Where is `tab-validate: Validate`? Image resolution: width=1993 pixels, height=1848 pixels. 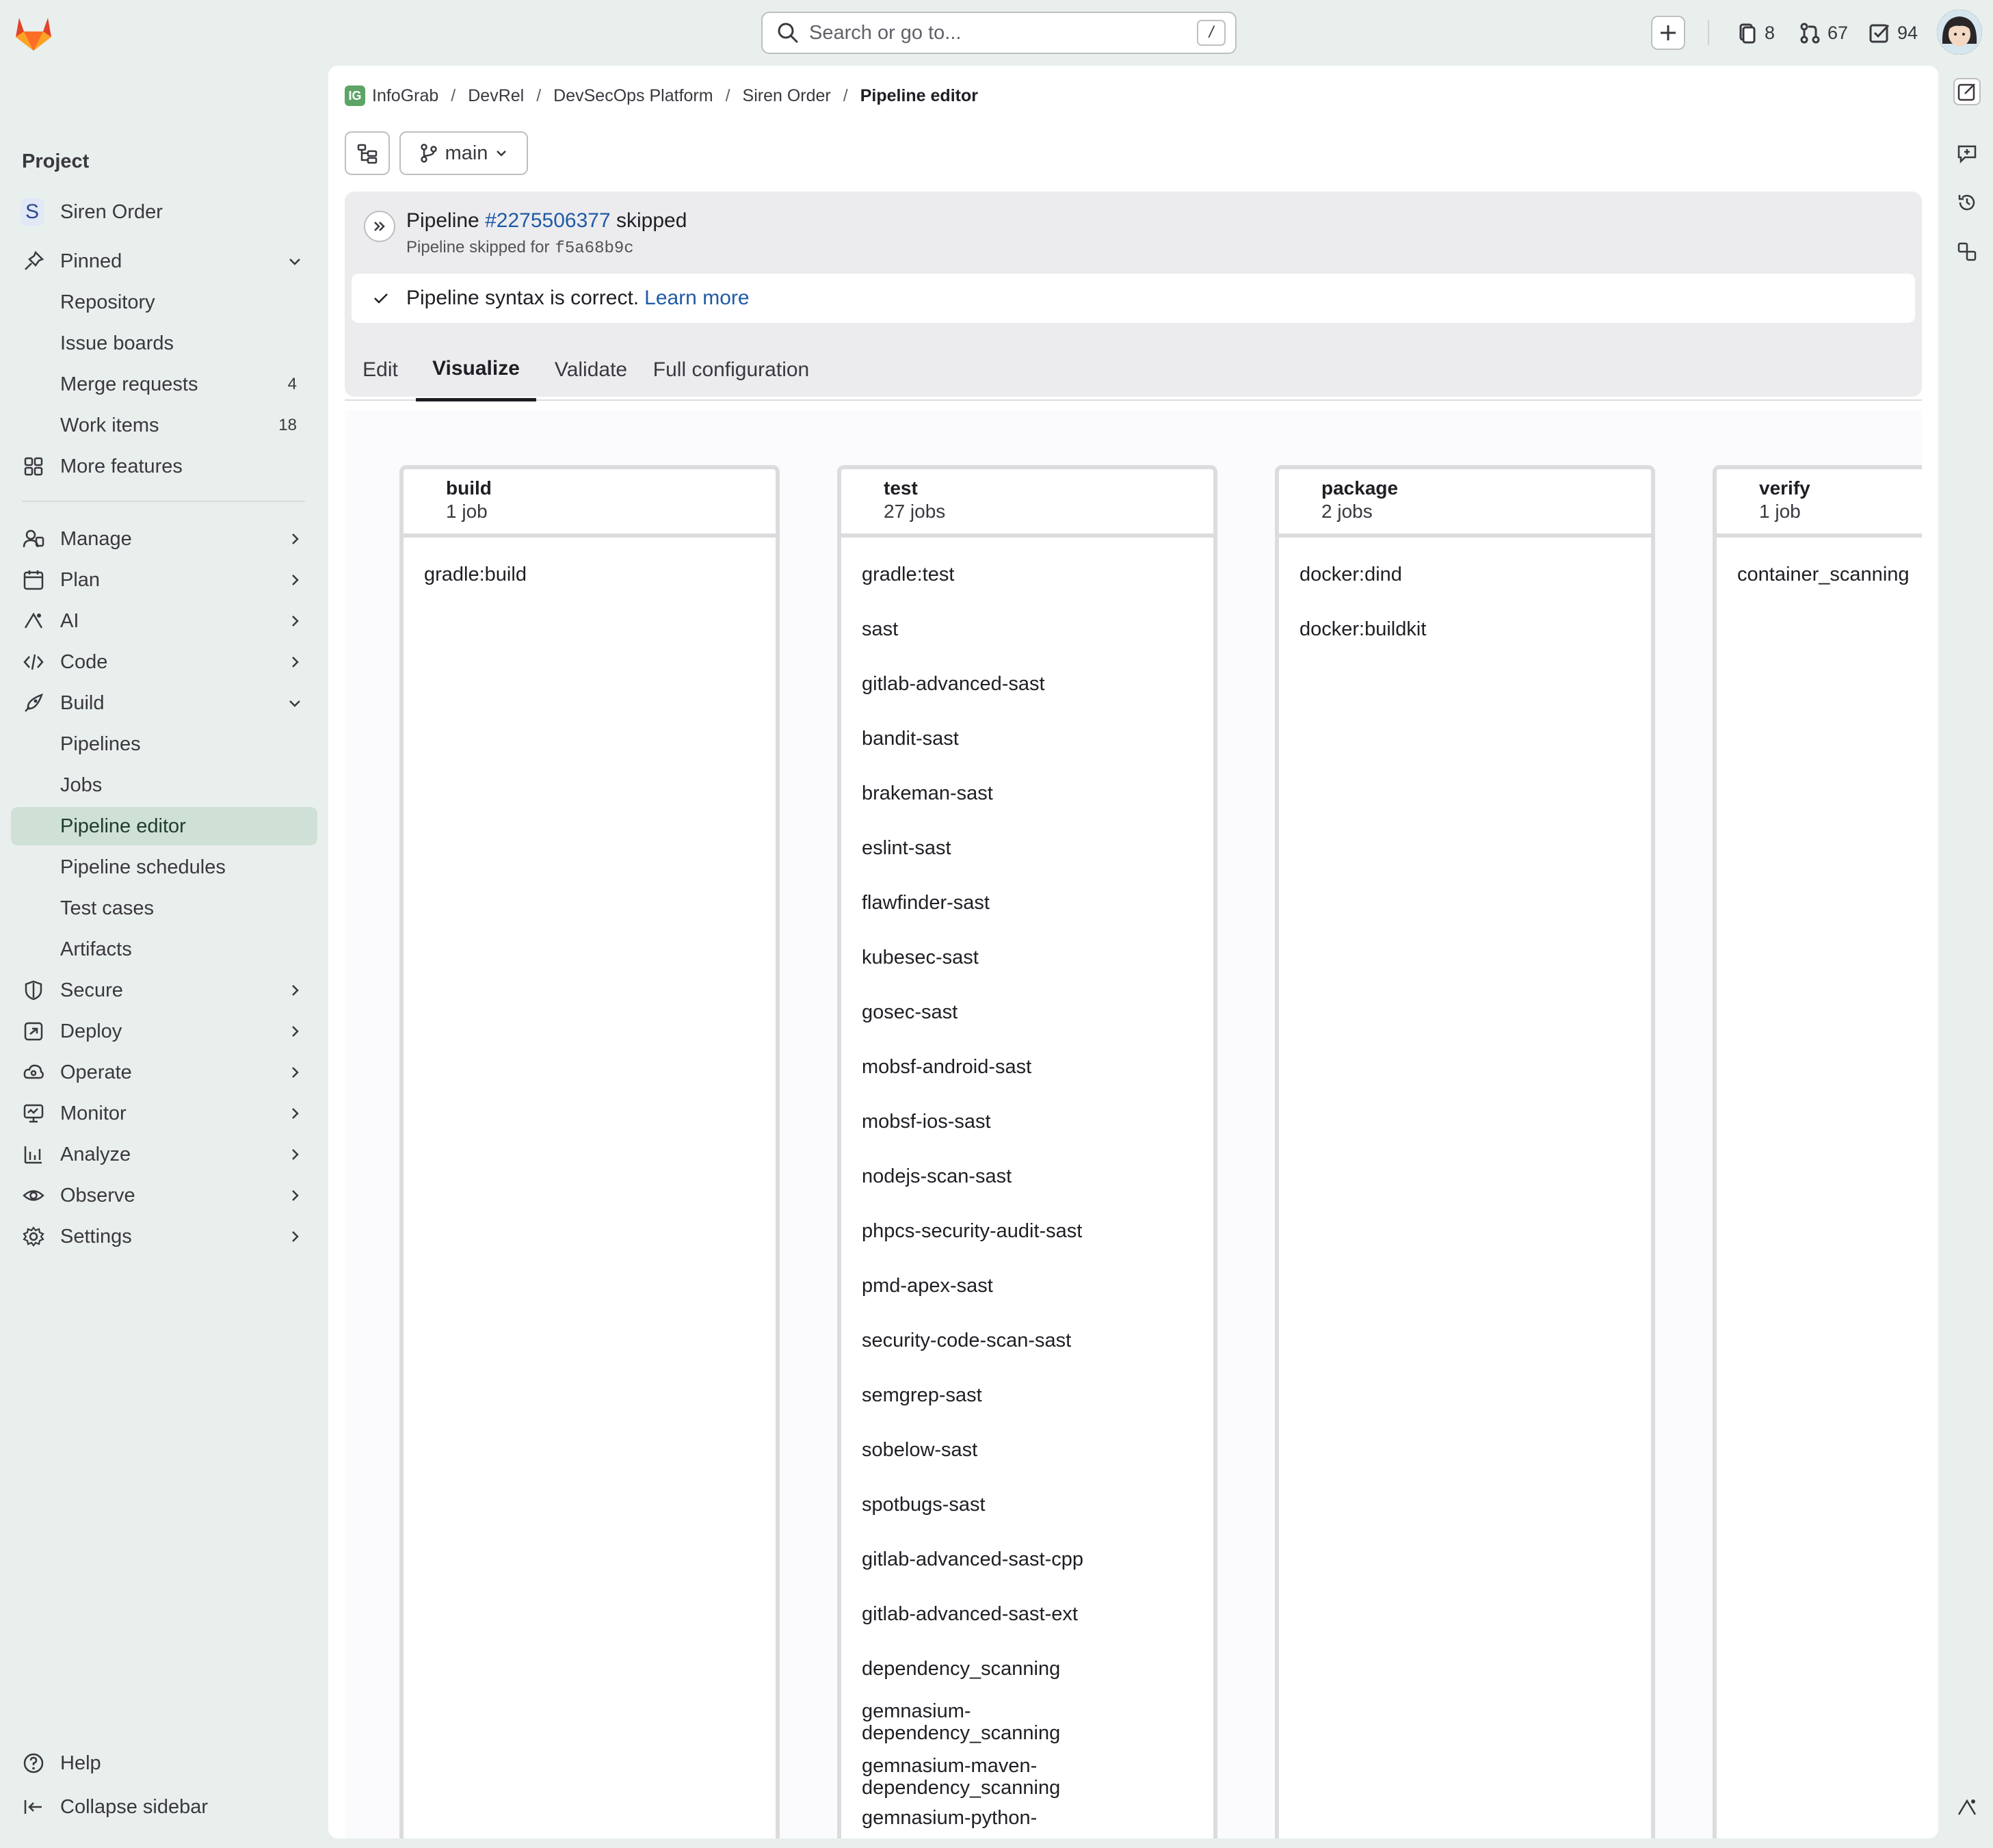
tab-validate: Validate is located at coordinates (591, 370).